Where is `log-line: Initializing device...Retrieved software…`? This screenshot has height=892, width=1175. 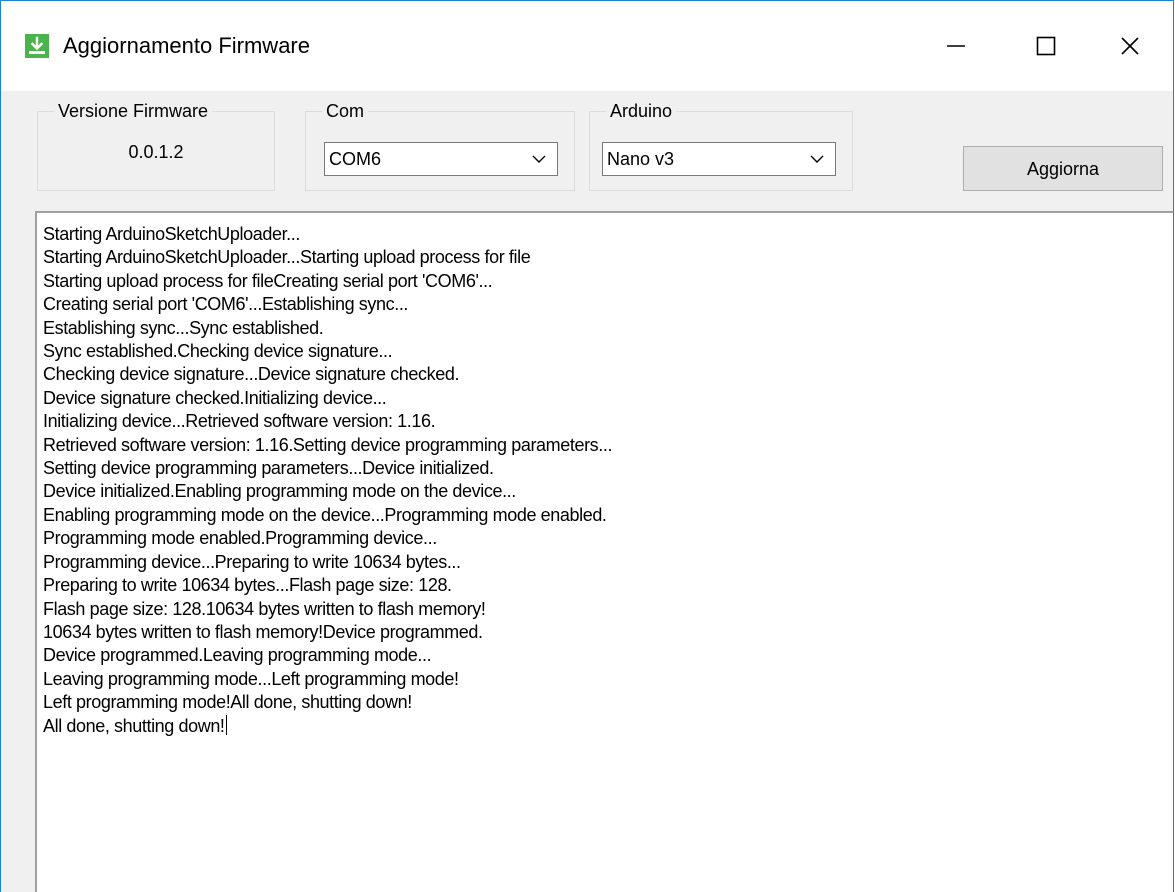 log-line: Initializing device...Retrieved software… is located at coordinates (239, 421).